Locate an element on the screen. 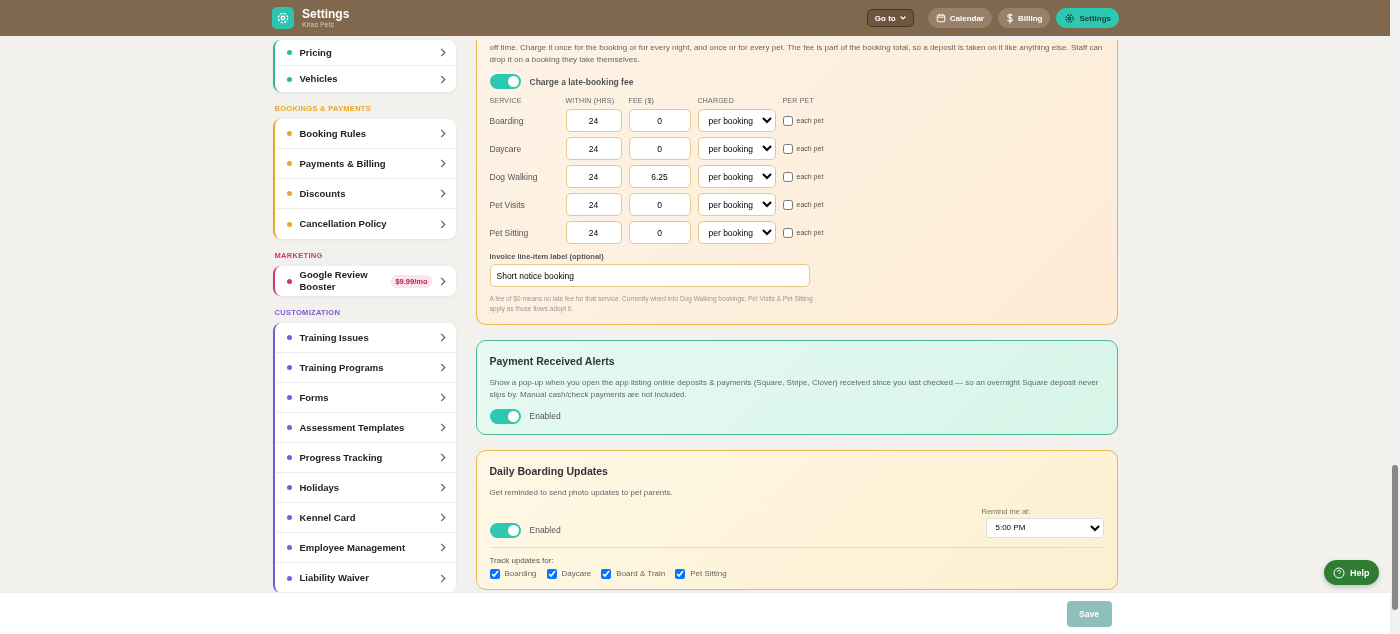  sidebar-item: Employee Management is located at coordinates (365, 548).